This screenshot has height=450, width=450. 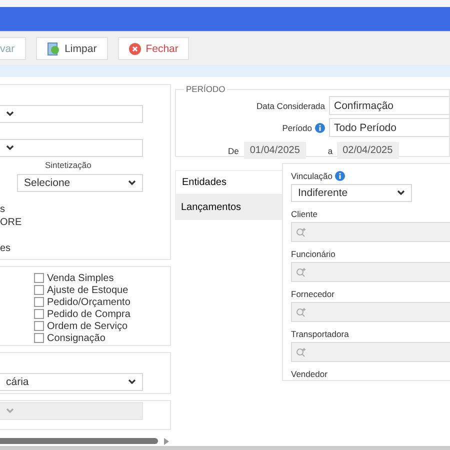 I want to click on field-label: a, so click(x=330, y=151).